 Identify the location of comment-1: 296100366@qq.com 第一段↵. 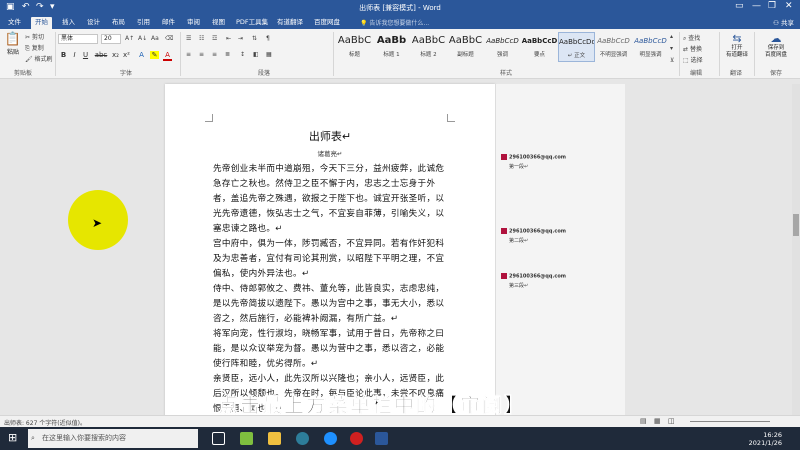
(533, 162).